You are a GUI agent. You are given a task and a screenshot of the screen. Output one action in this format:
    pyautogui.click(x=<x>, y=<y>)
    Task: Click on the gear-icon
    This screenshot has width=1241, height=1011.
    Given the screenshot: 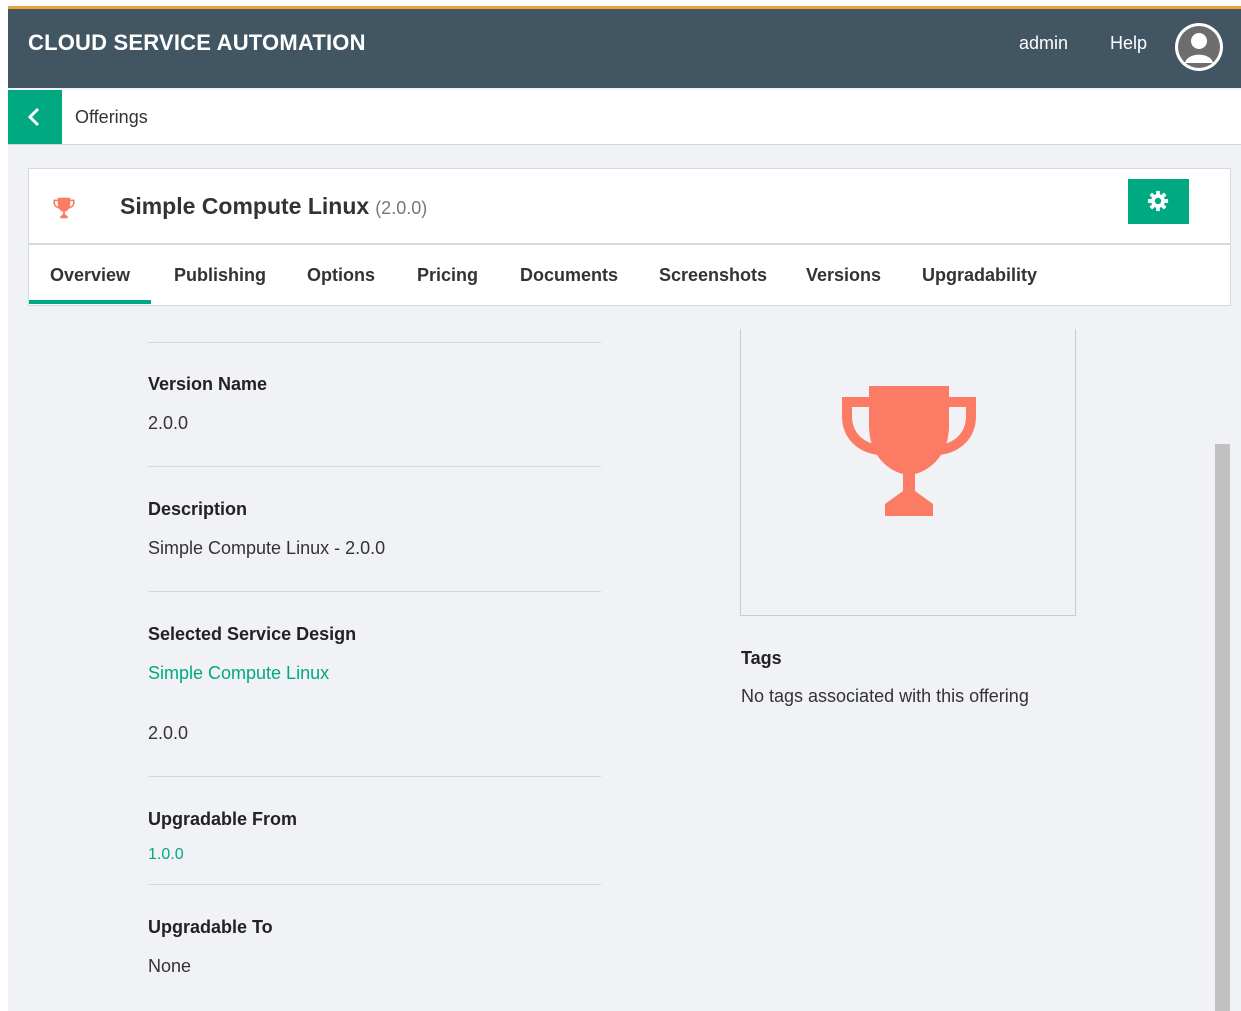 What is the action you would take?
    pyautogui.click(x=1158, y=201)
    